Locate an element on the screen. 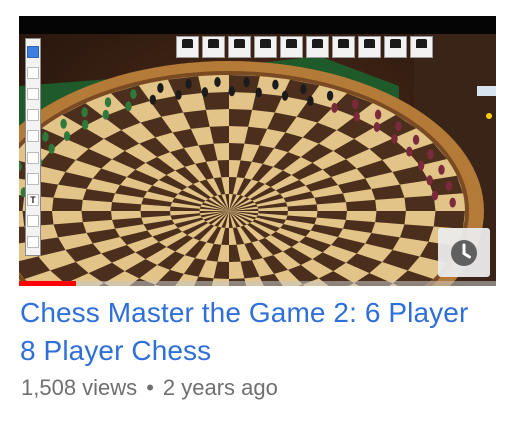 The width and height of the screenshot is (512, 432). clock-icon is located at coordinates (464, 252).